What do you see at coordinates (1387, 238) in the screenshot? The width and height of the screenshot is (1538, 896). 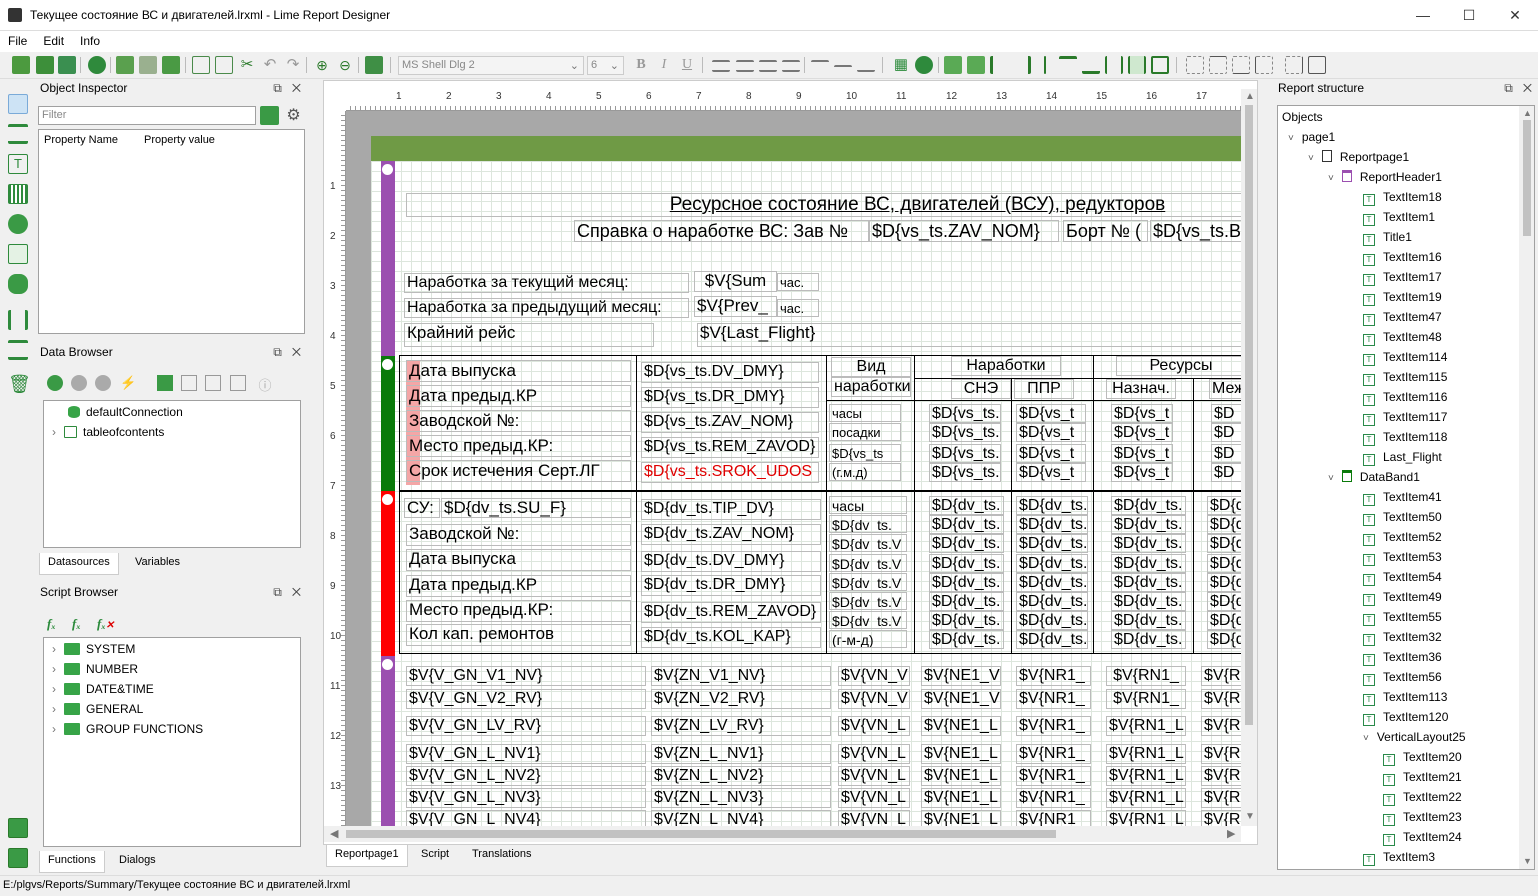 I see `structure-node: T Title1` at bounding box center [1387, 238].